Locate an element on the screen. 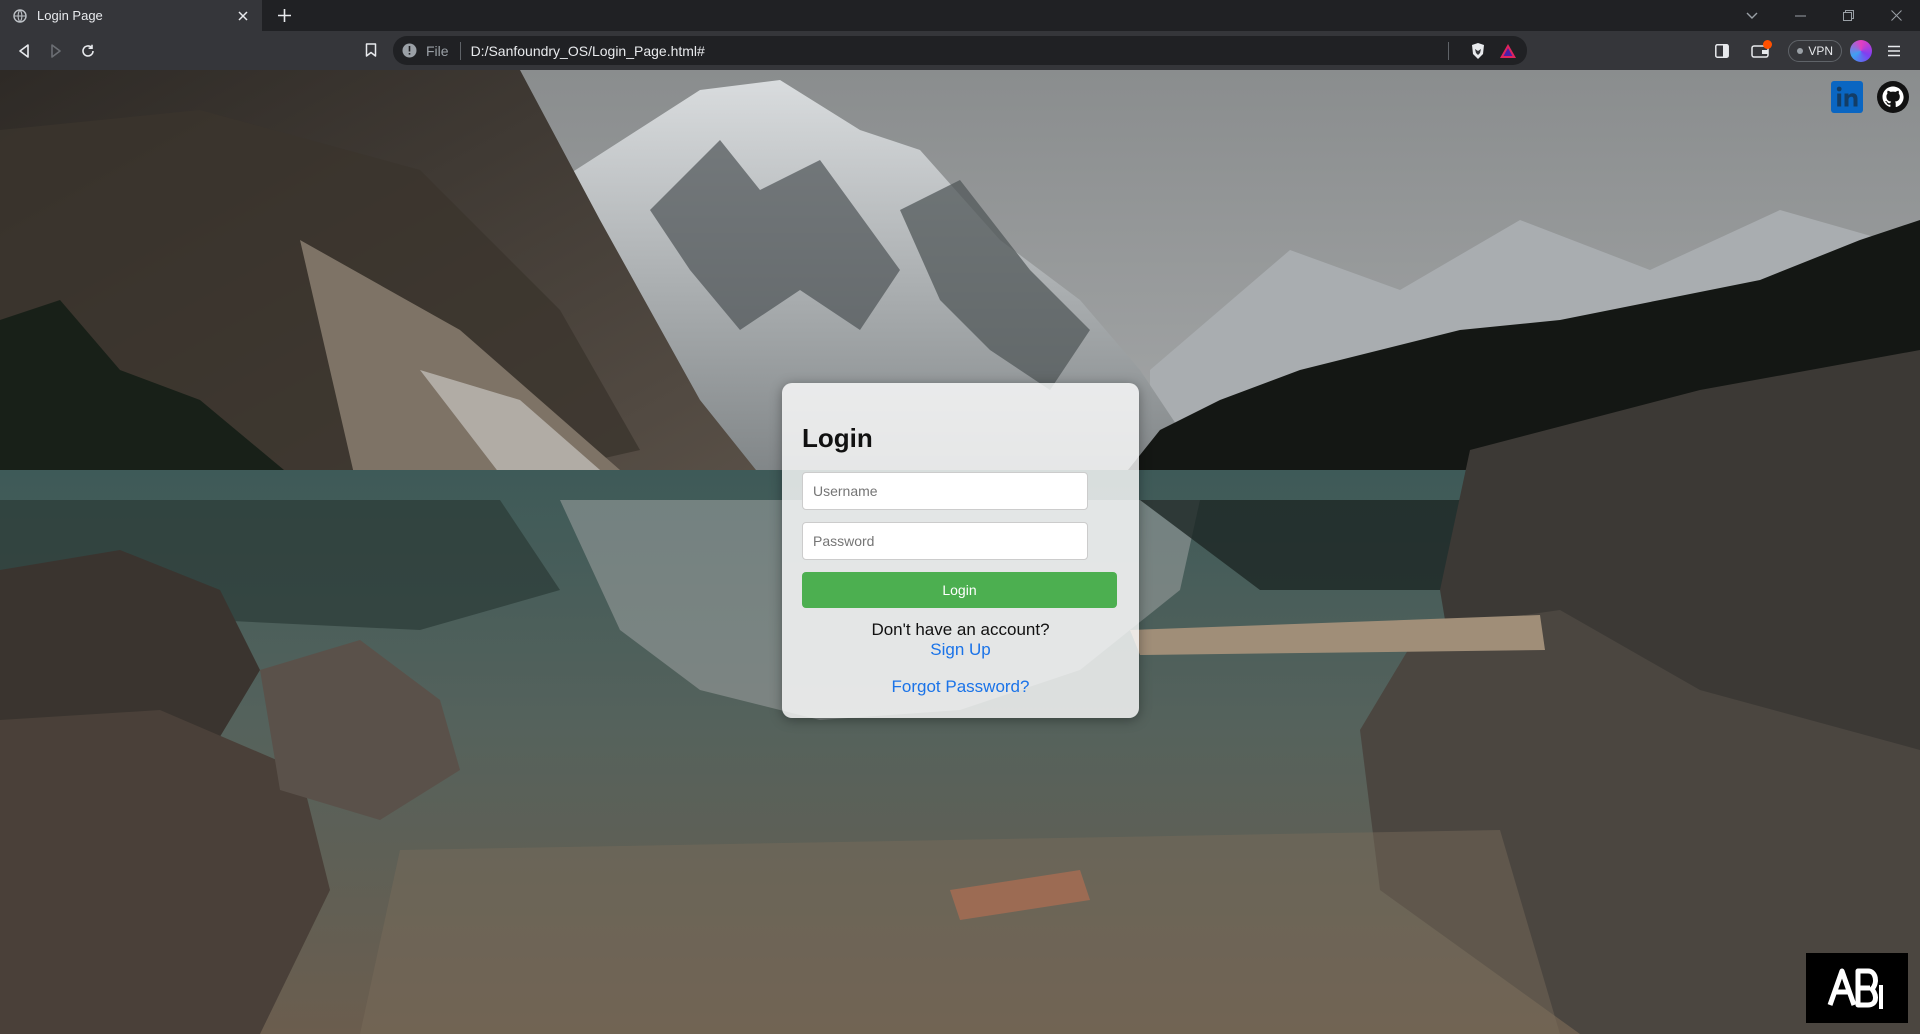 The width and height of the screenshot is (1920, 1034). notification-dot is located at coordinates (1768, 44).